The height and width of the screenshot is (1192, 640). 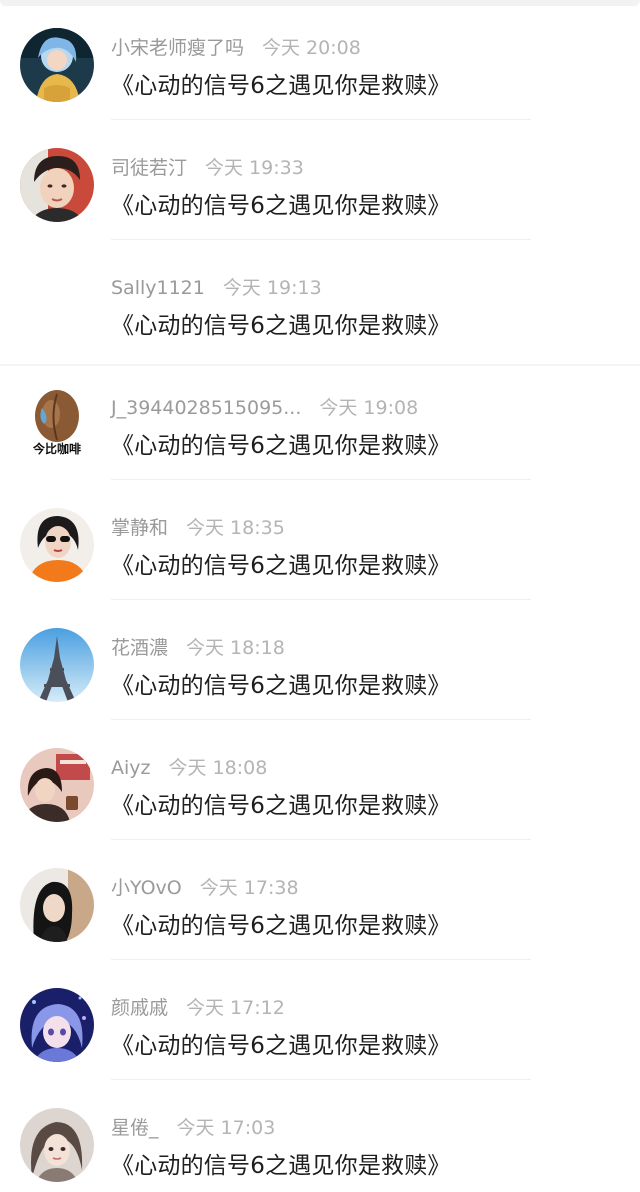 I want to click on timestamp: 今天 17:03, so click(x=226, y=1128).